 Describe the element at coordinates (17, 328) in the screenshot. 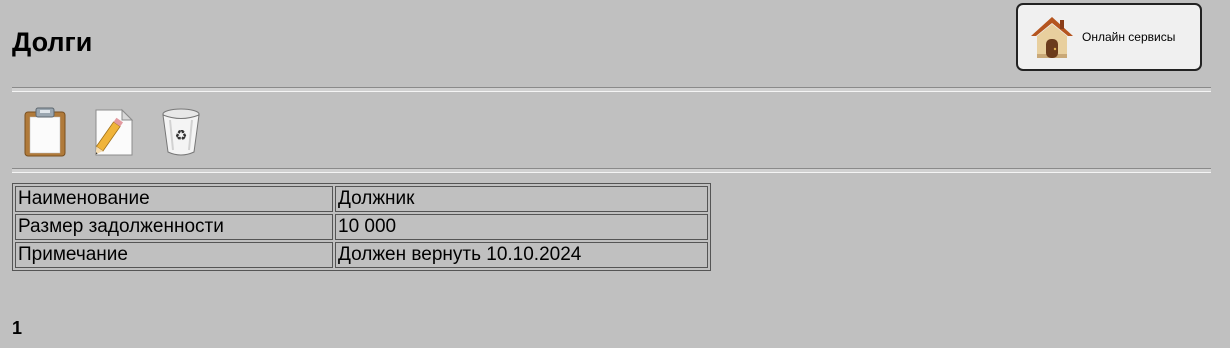

I see `page-number: 1` at that location.